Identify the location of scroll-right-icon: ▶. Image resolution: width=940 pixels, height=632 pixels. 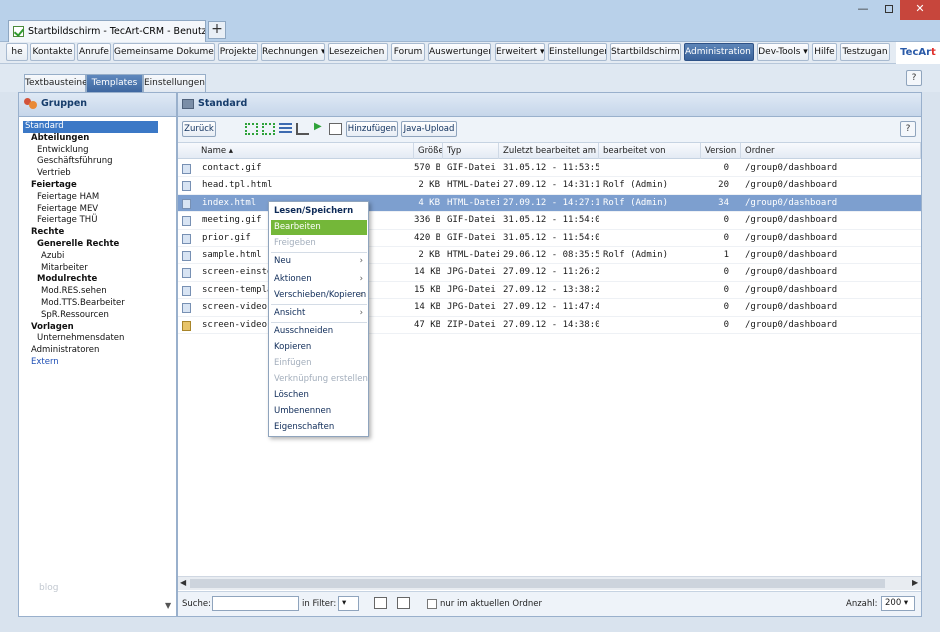
(915, 582).